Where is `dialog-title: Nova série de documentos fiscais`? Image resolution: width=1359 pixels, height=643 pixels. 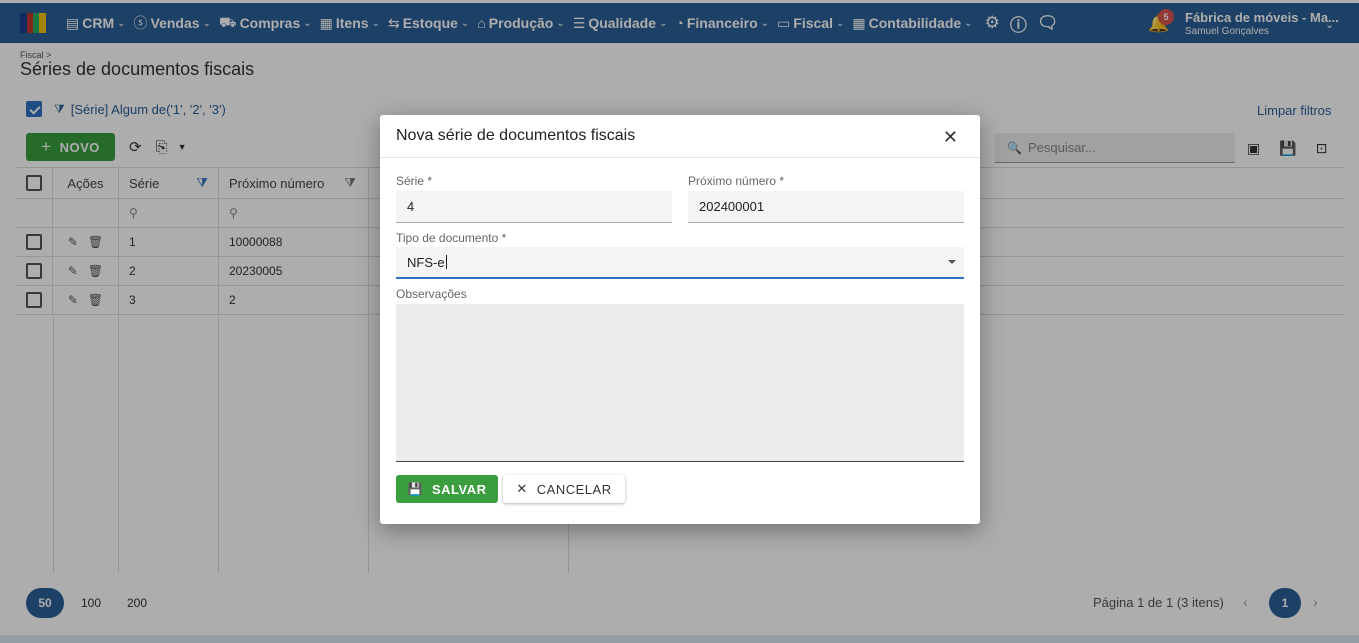 dialog-title: Nova série de documentos fiscais is located at coordinates (516, 135).